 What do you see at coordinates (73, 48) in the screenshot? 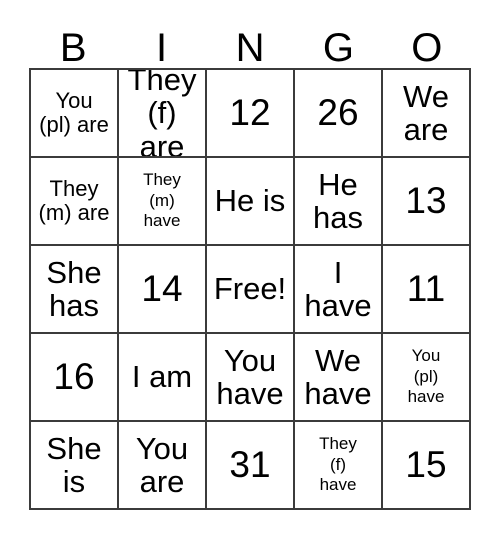
I see `bingo-header-letter-b: B` at bounding box center [73, 48].